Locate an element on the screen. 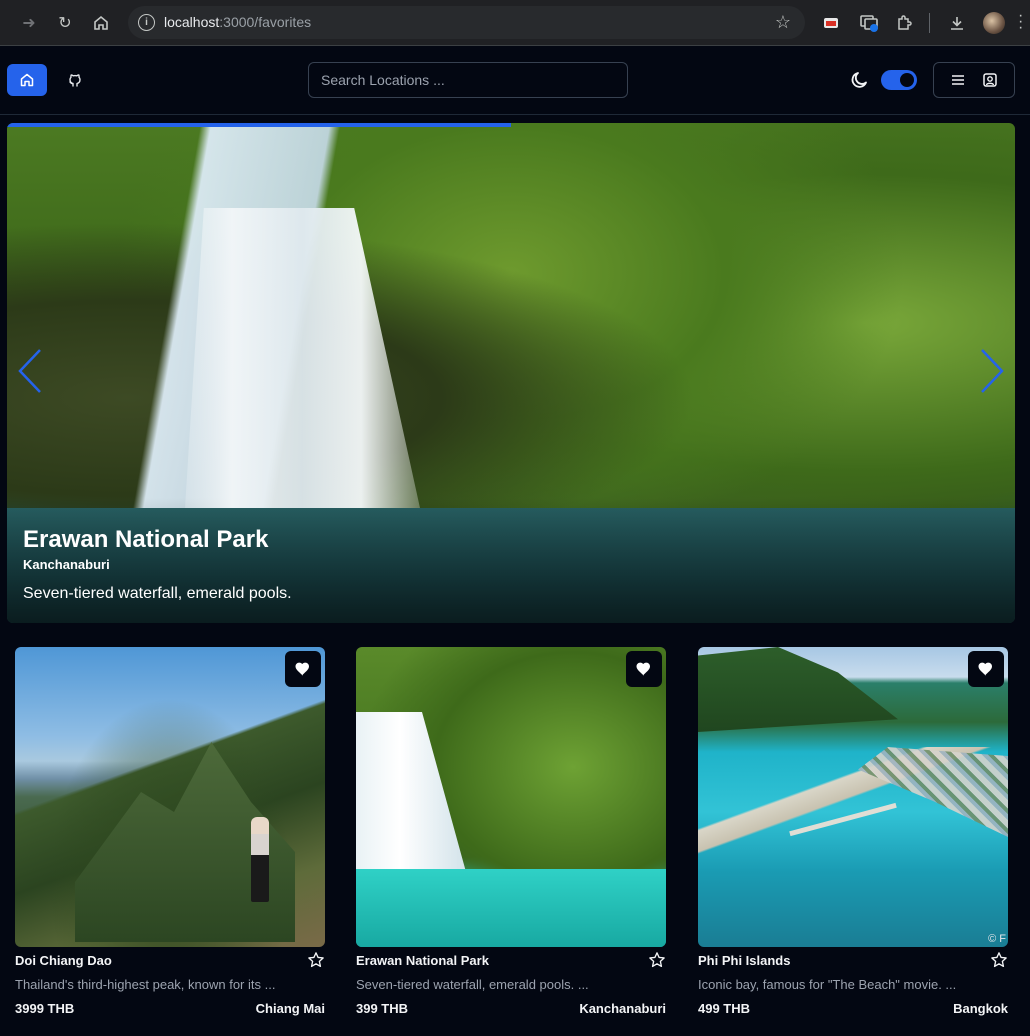 This screenshot has width=1030, height=1036. hero-title: Erawan National Park is located at coordinates (146, 539).